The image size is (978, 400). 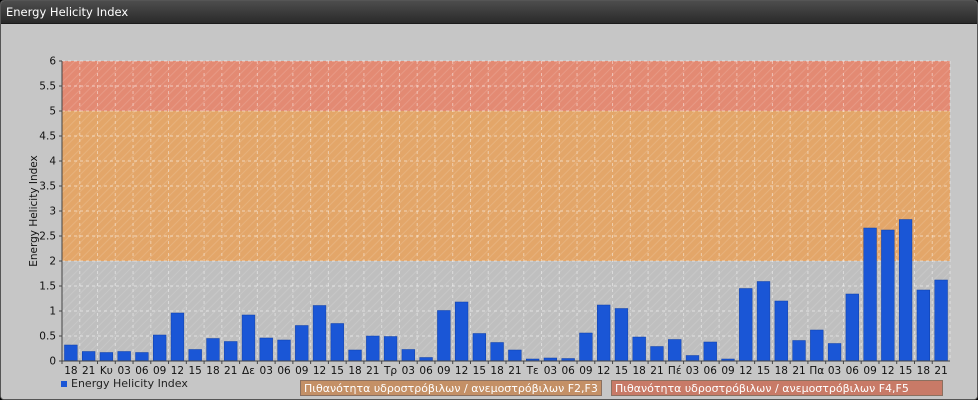 What do you see at coordinates (532, 371) in the screenshot?
I see `x-tick-label: Τε` at bounding box center [532, 371].